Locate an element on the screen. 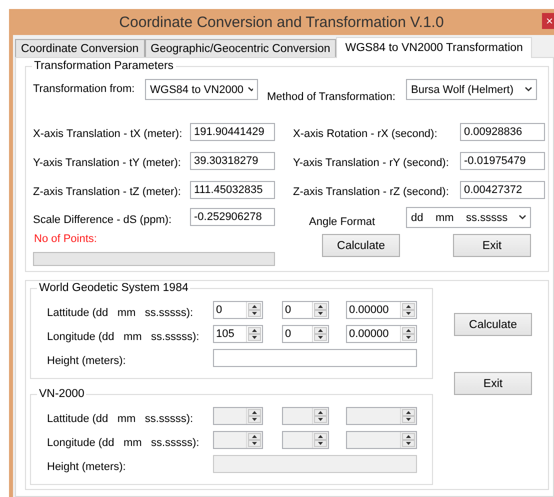 Image resolution: width=554 pixels, height=497 pixels. dropdown: Bursa Wolf (Helmert) is located at coordinates (471, 89).